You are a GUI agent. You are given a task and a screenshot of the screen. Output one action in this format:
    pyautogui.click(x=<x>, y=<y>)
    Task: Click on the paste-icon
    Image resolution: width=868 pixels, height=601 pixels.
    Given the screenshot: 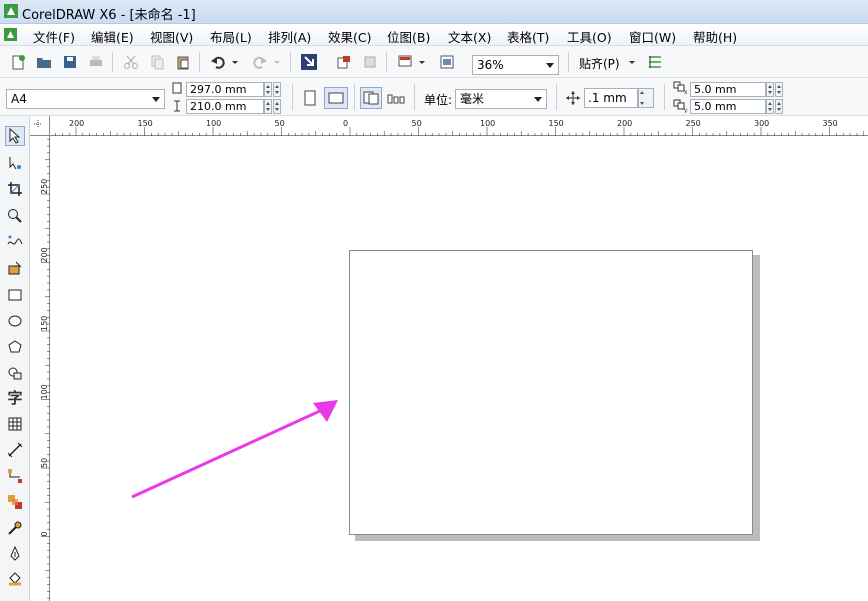 What is the action you would take?
    pyautogui.click(x=183, y=62)
    